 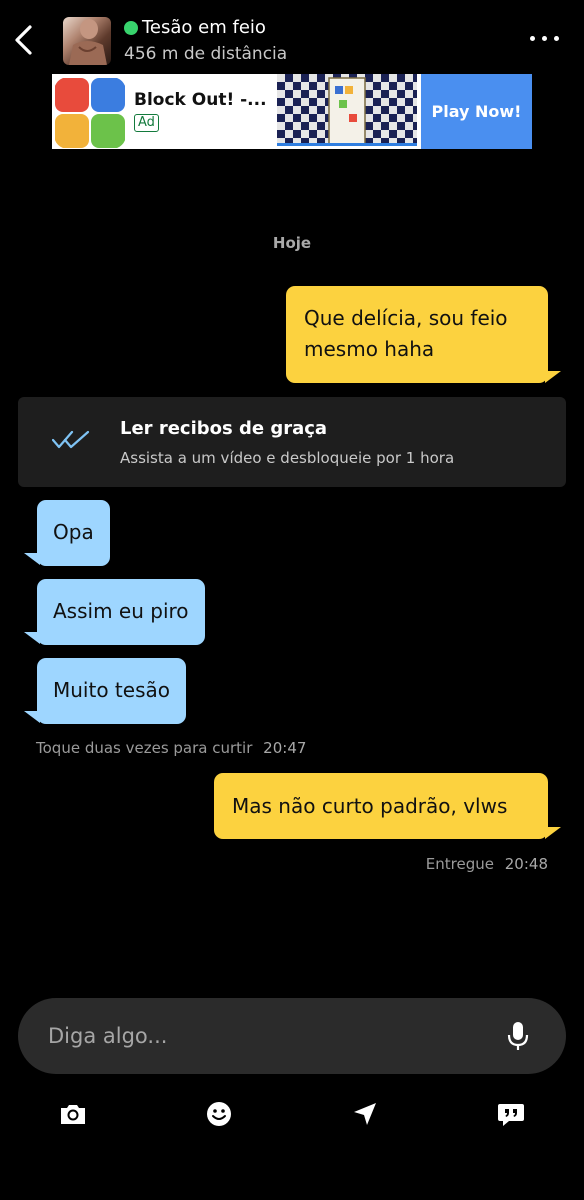 What do you see at coordinates (285, 748) in the screenshot?
I see `message-time: 20:47` at bounding box center [285, 748].